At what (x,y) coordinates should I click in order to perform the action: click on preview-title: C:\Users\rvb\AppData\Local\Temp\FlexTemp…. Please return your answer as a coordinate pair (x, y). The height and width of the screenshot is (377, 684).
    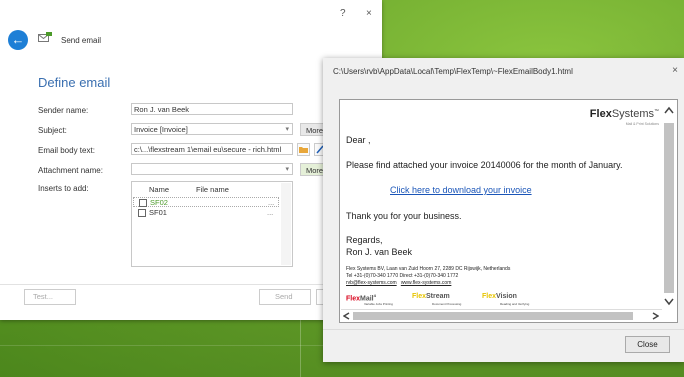
    Looking at the image, I should click on (453, 71).